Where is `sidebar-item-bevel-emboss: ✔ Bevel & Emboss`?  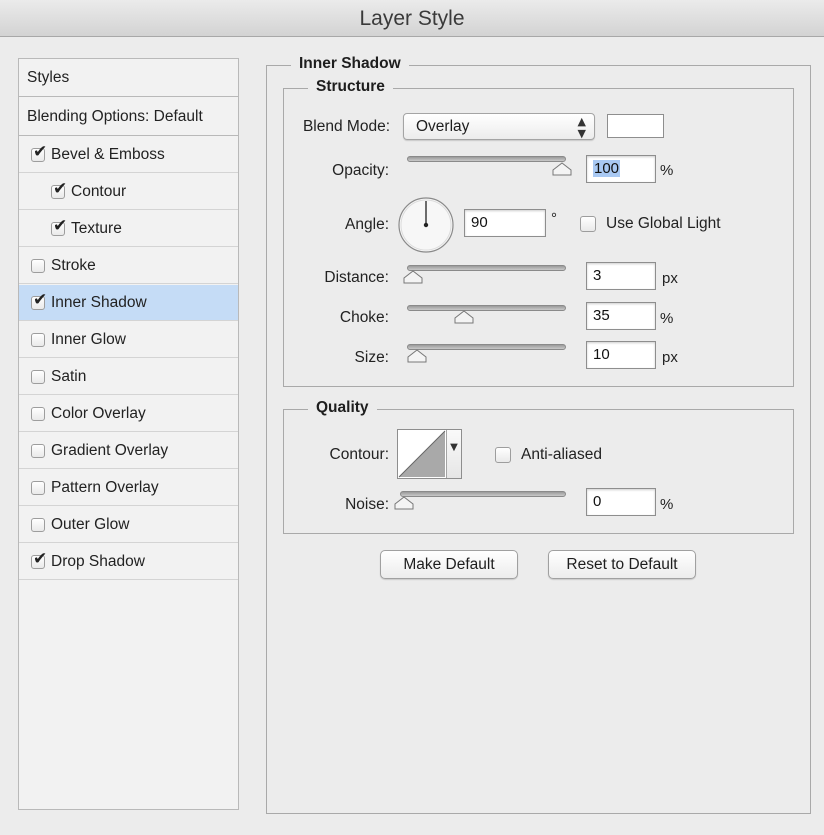 sidebar-item-bevel-emboss: ✔ Bevel & Emboss is located at coordinates (128, 155).